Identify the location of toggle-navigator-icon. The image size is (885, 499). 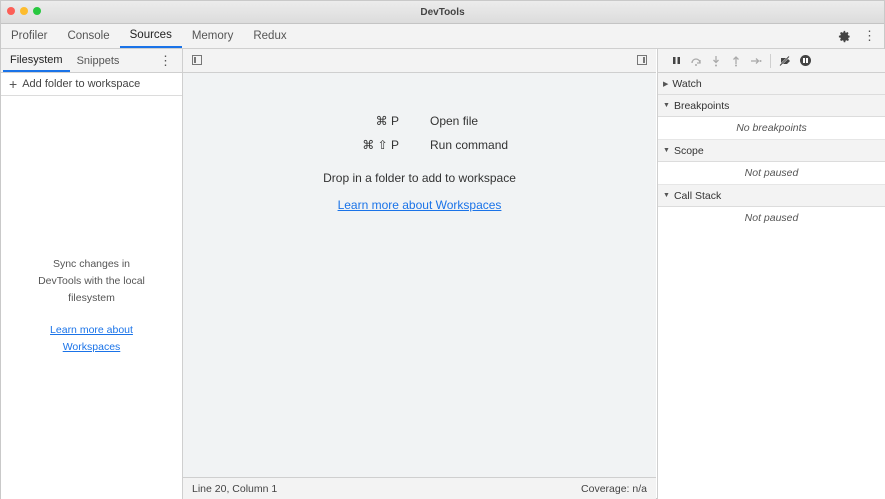
(197, 60).